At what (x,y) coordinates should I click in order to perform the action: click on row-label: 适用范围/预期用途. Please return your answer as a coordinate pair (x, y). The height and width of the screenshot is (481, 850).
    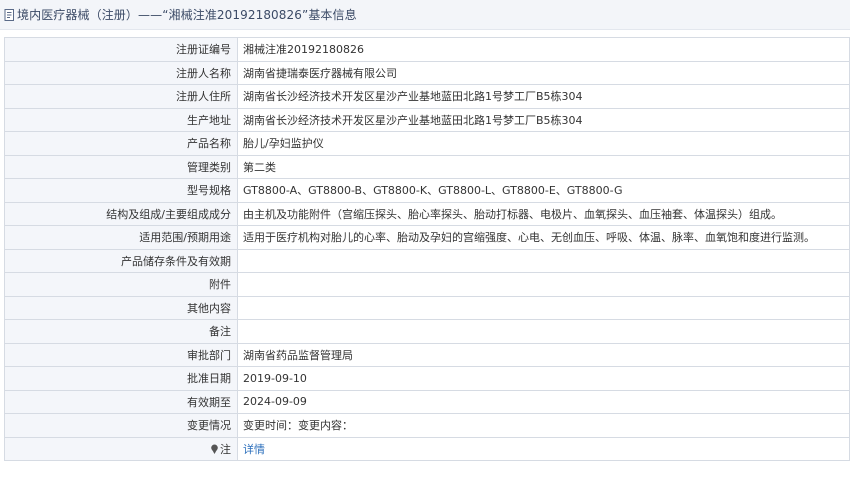
    Looking at the image, I should click on (121, 237).